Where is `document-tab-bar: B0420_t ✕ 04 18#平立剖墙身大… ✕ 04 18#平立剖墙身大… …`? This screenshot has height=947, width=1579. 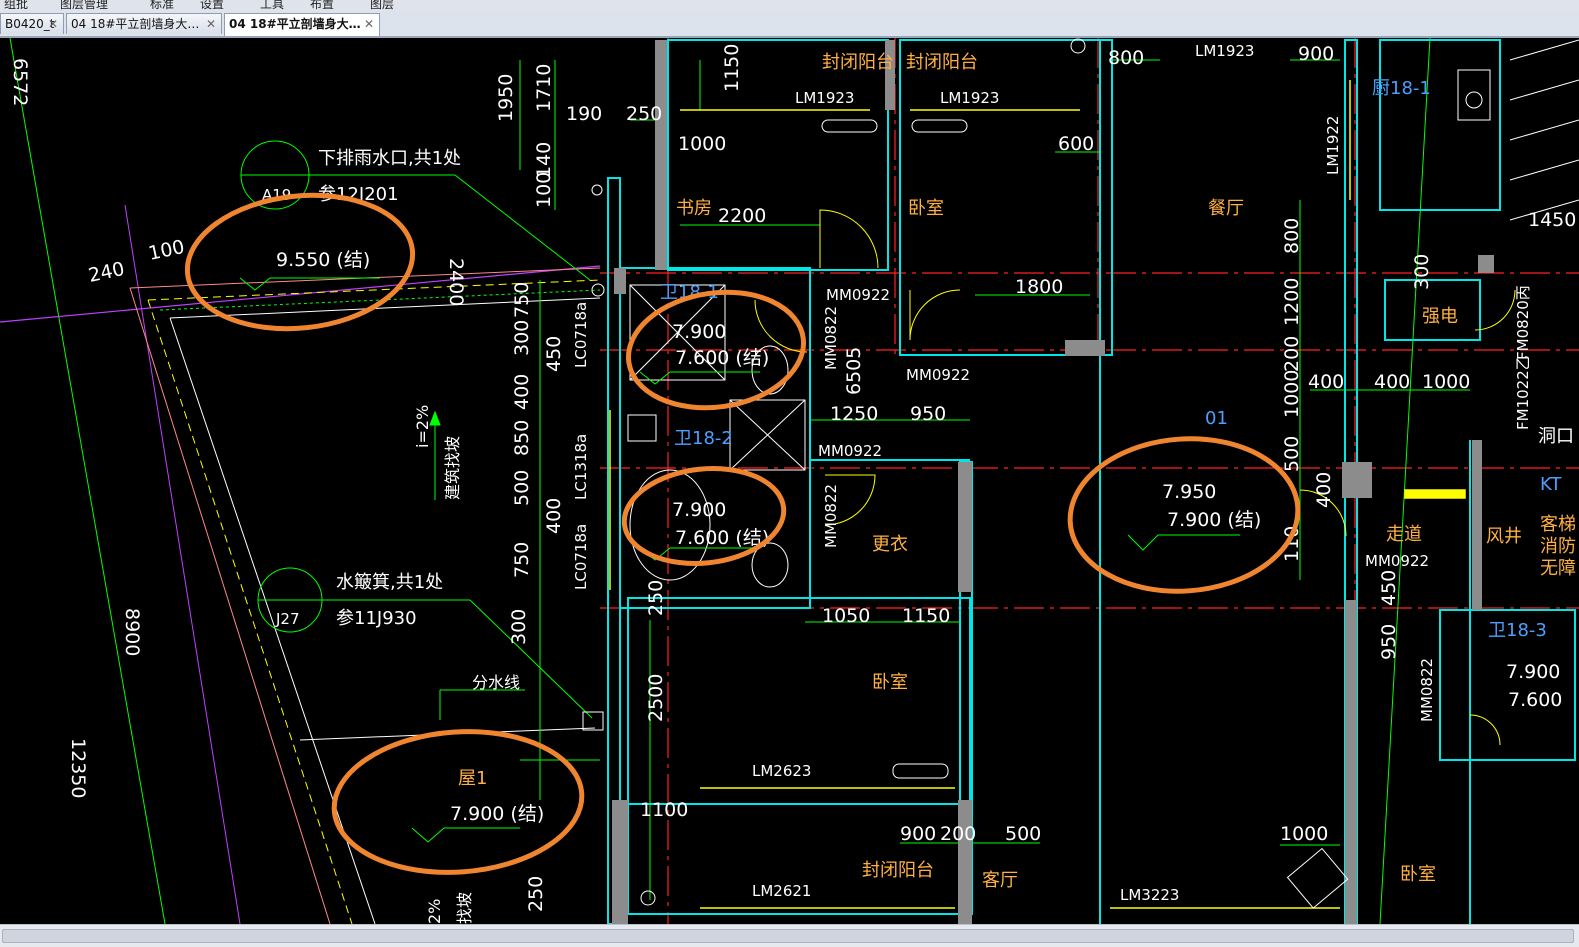 document-tab-bar: B0420_t ✕ 04 18#平立剖墙身大… ✕ 04 18#平立剖墙身大… … is located at coordinates (789, 24).